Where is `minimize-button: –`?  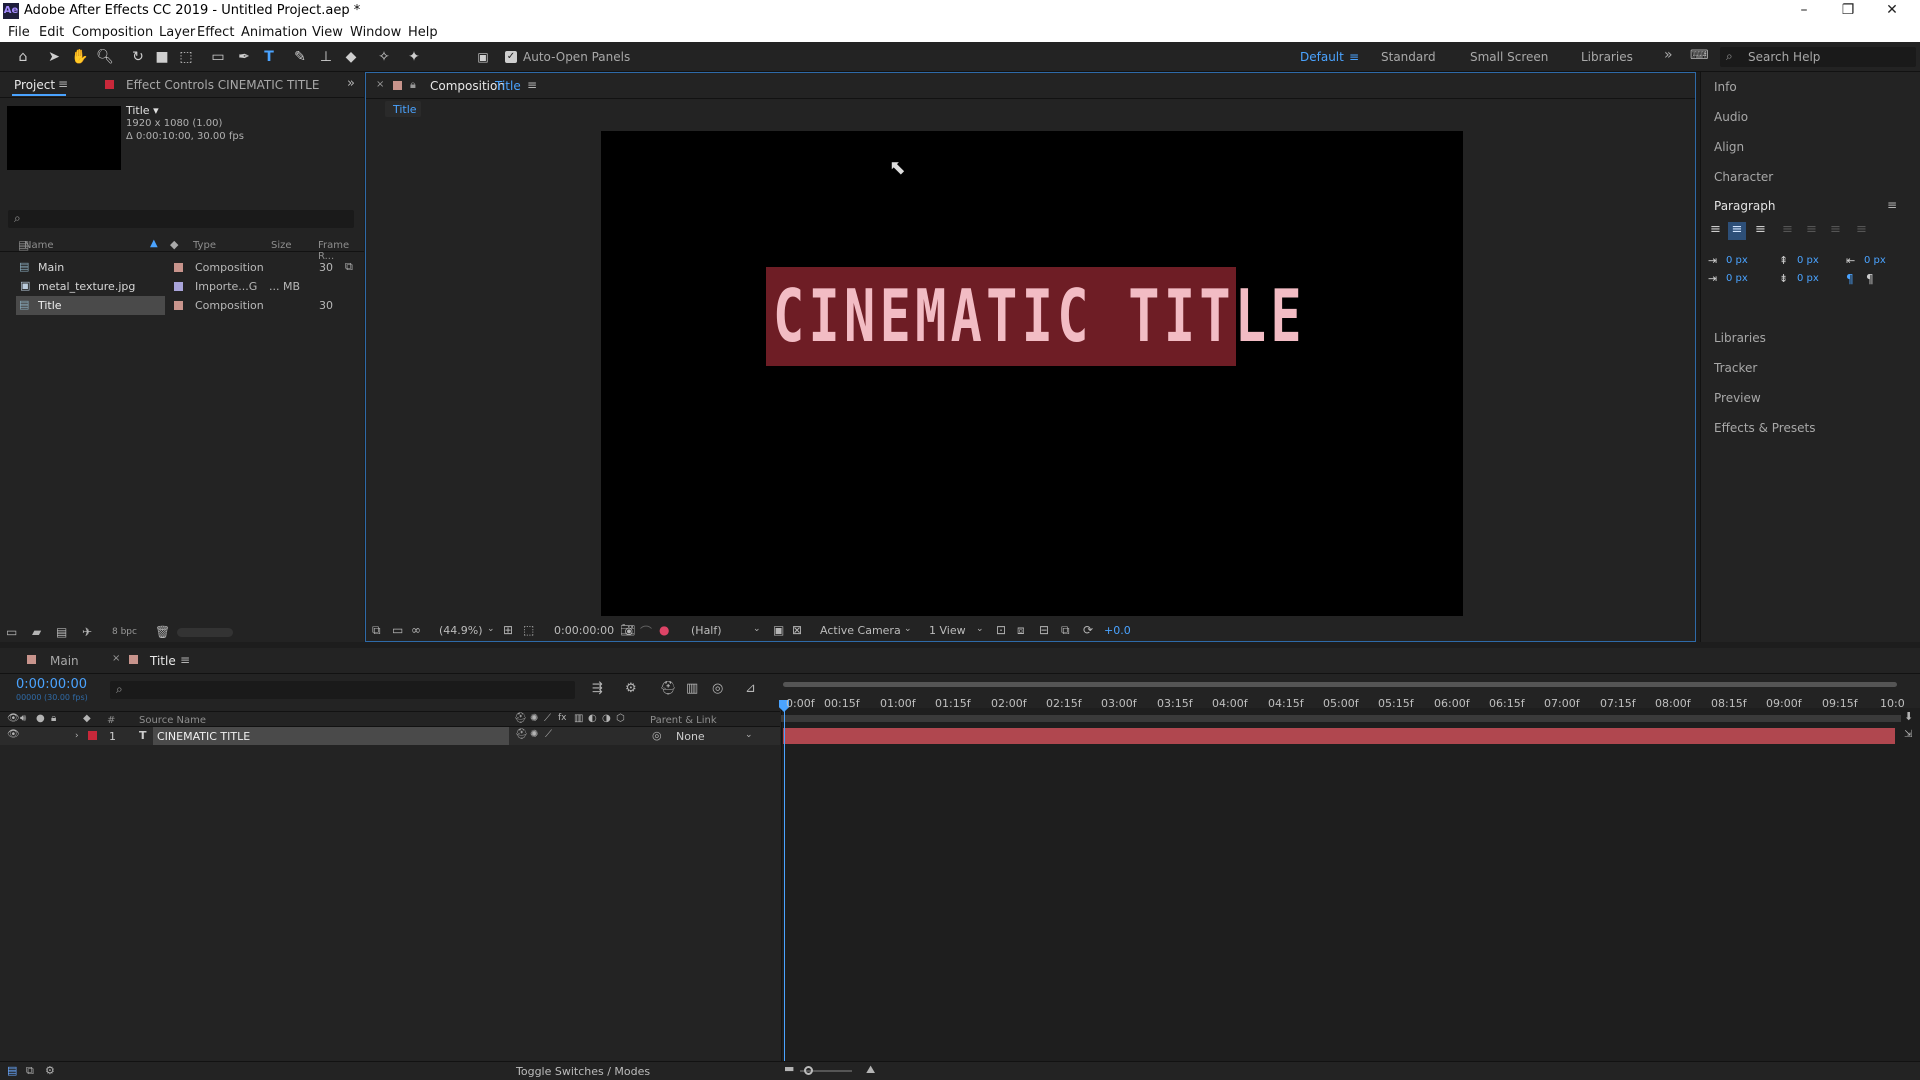
minimize-button: – is located at coordinates (1804, 11).